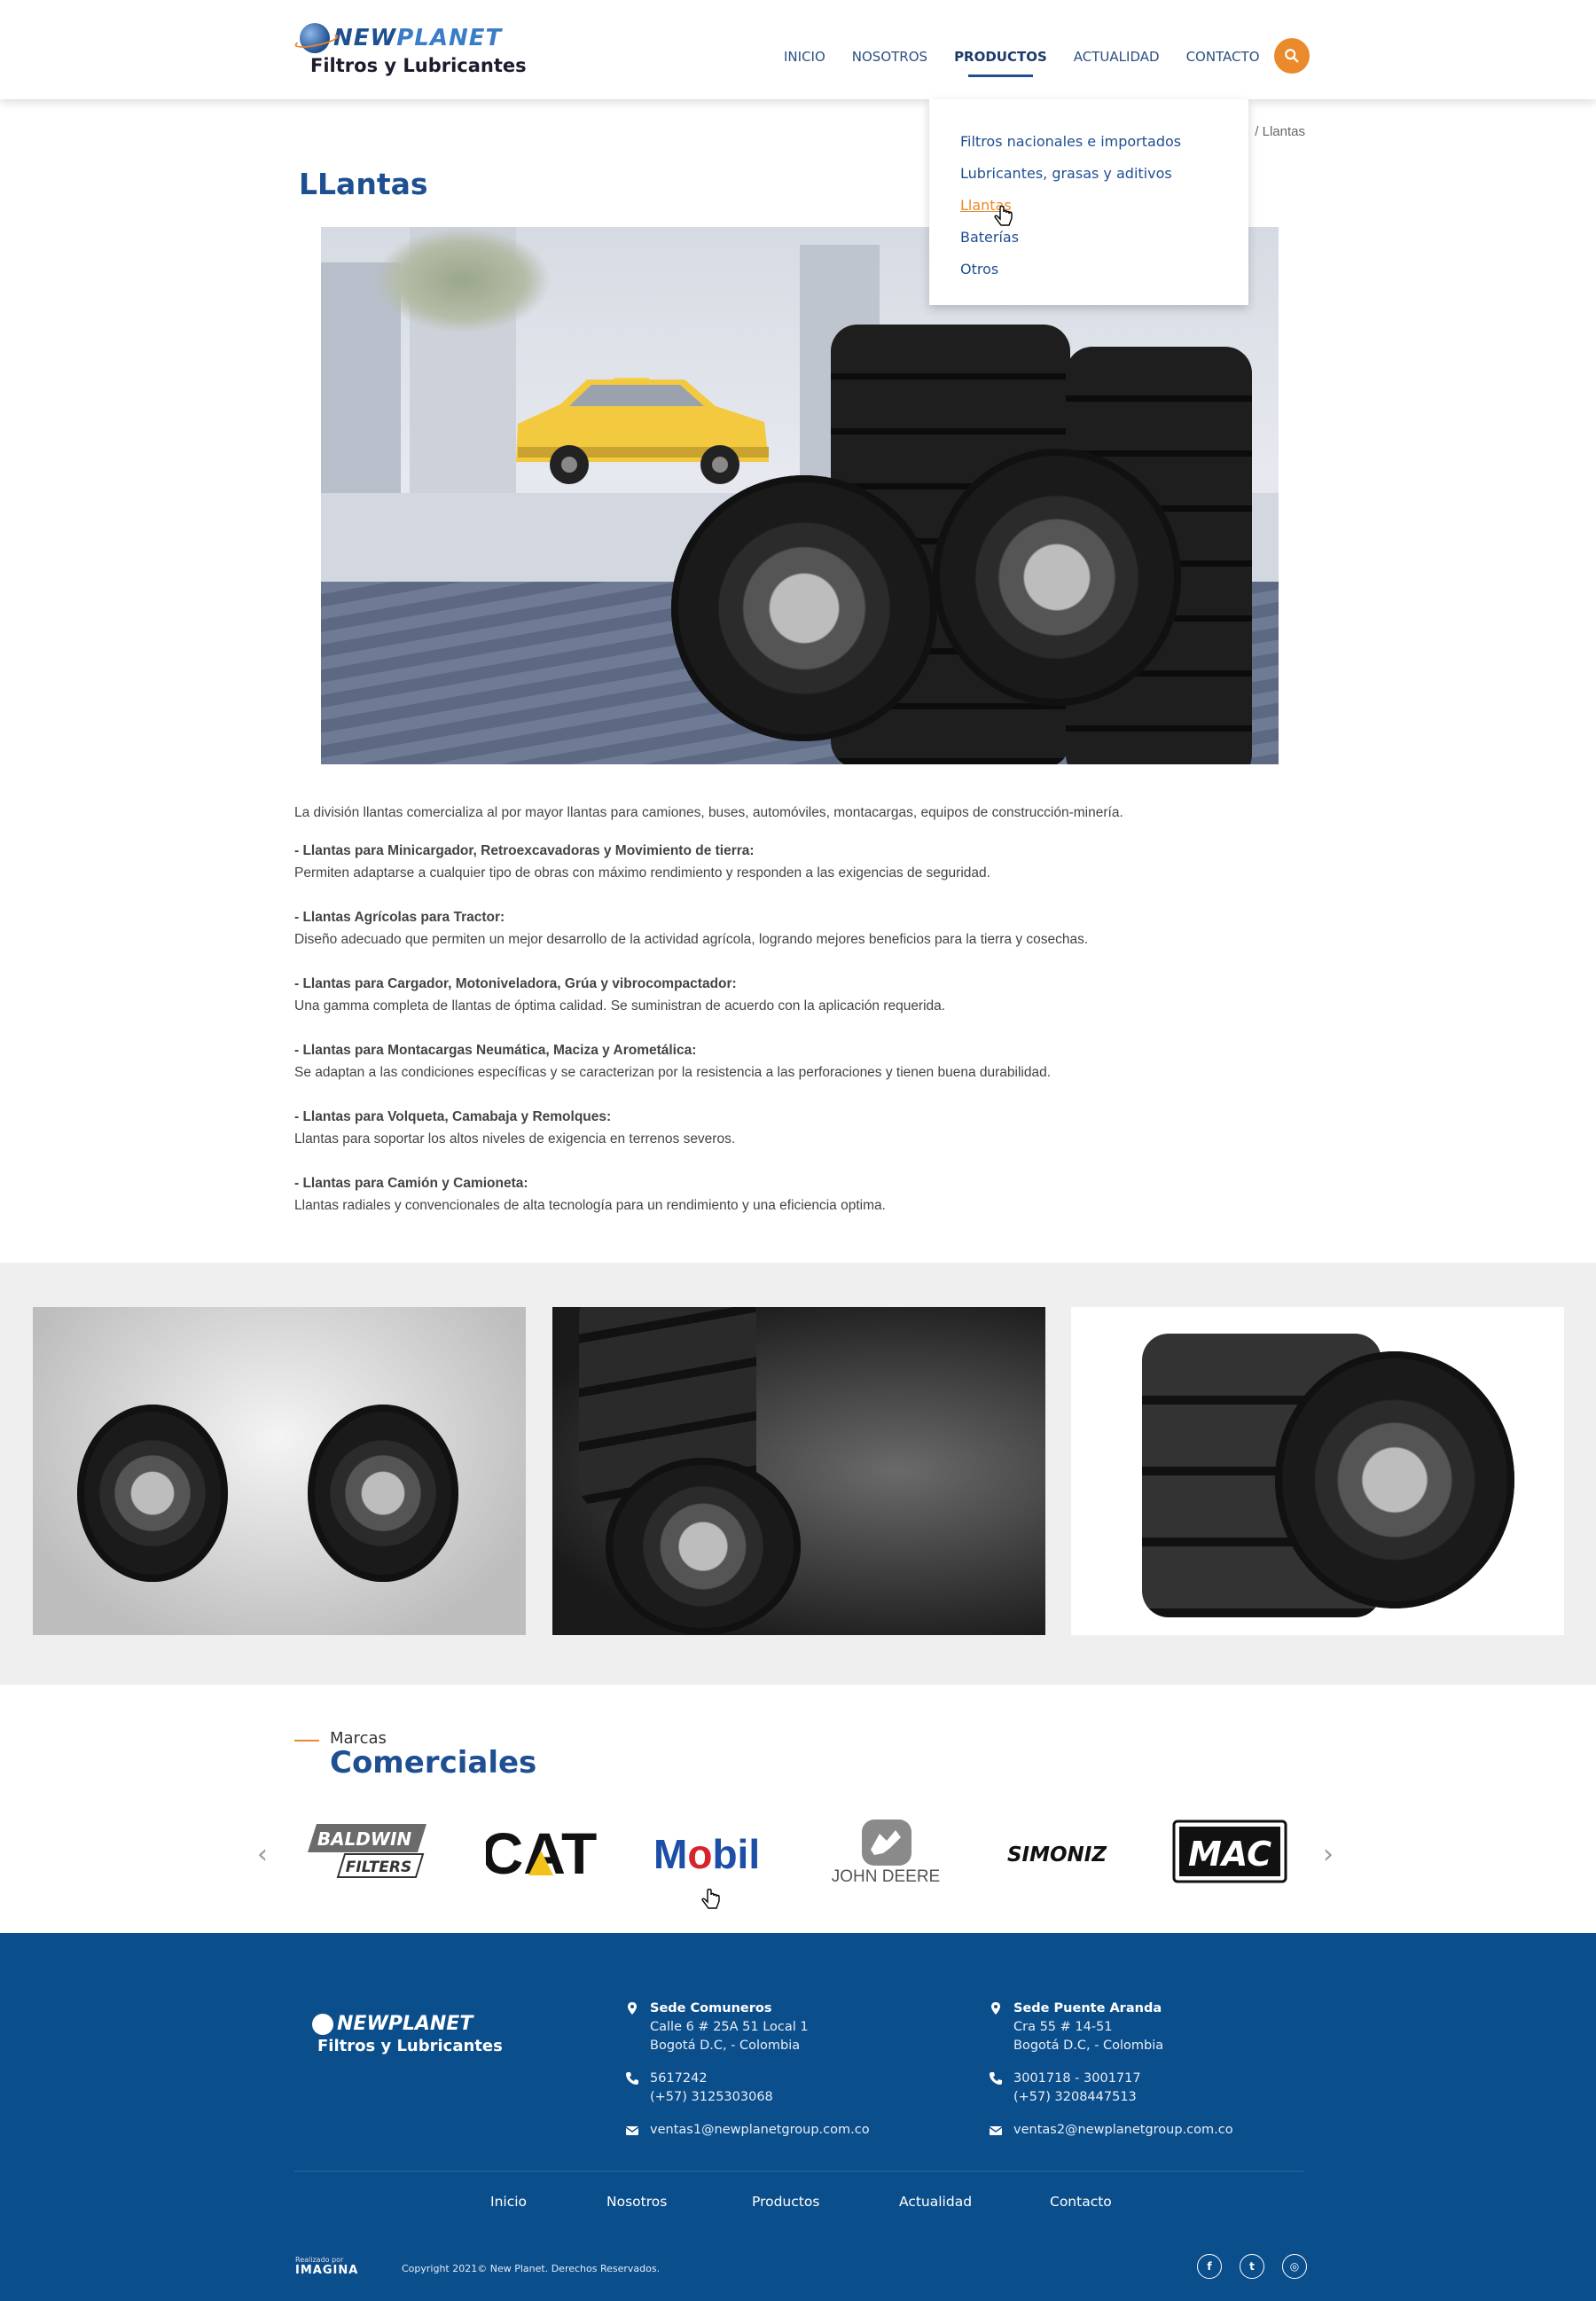 This screenshot has height=2301, width=1596. What do you see at coordinates (411, 1183) in the screenshot?
I see `feature-title: - Llantas para Camión y Camioneta:` at bounding box center [411, 1183].